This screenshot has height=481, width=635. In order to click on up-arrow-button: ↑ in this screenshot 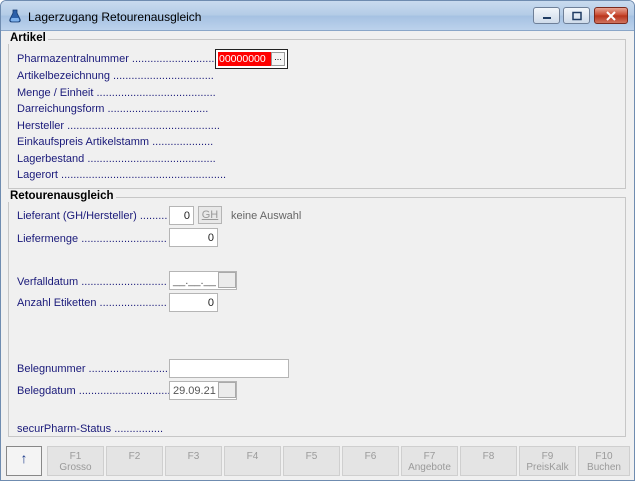, I will do `click(24, 461)`.